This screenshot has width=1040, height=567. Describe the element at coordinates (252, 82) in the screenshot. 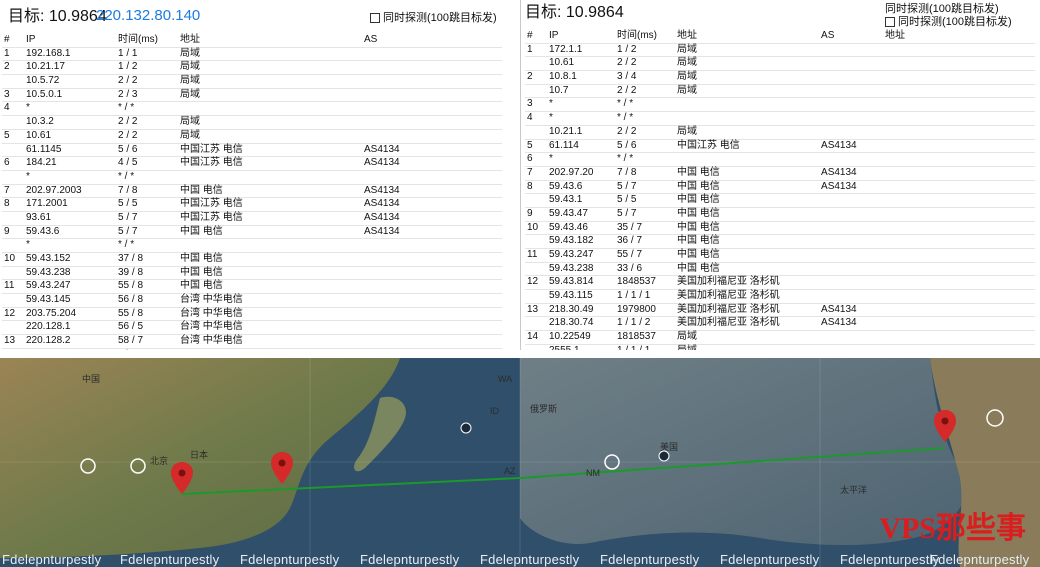

I see `table-row: 10.5.72 2 / 2 局域` at that location.